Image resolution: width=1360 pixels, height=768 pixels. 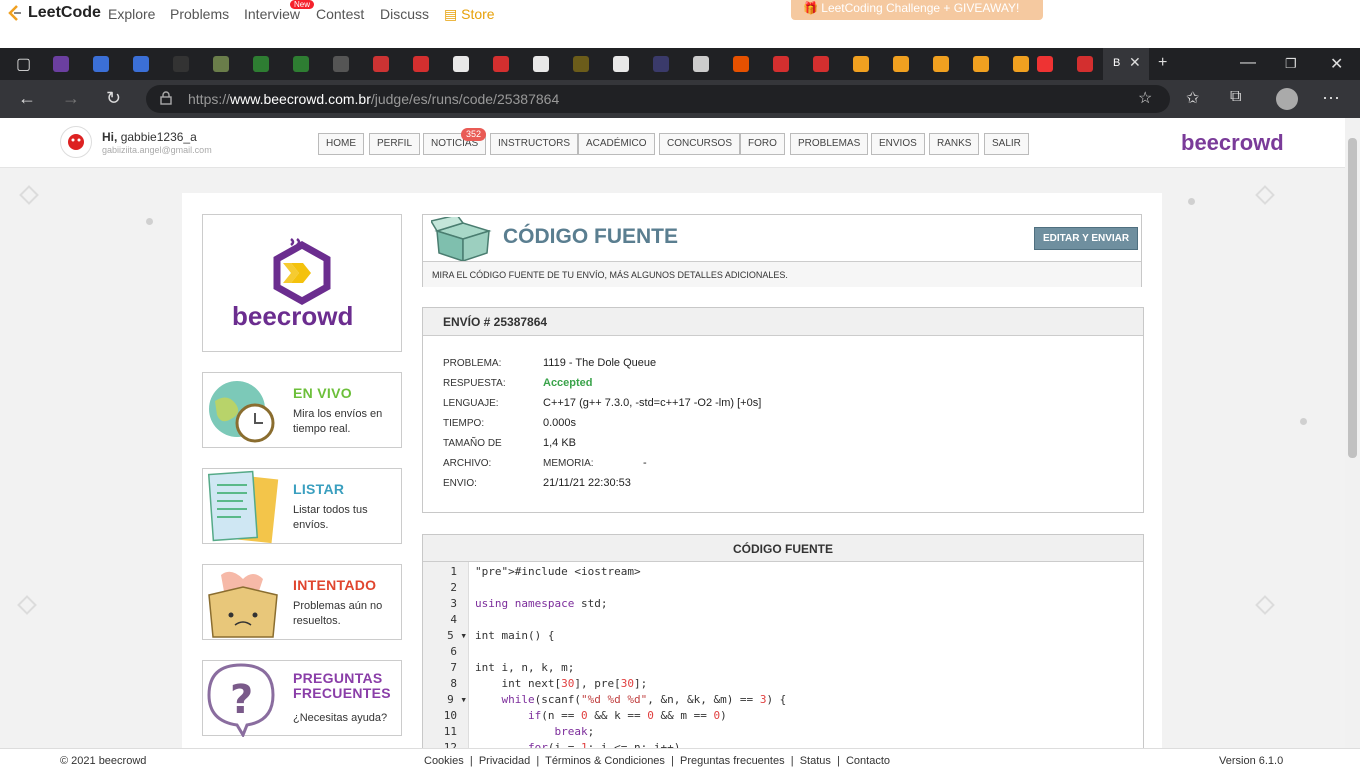 What do you see at coordinates (293, 316) in the screenshot?
I see `beecrowd-logo-text: beecrowd` at bounding box center [293, 316].